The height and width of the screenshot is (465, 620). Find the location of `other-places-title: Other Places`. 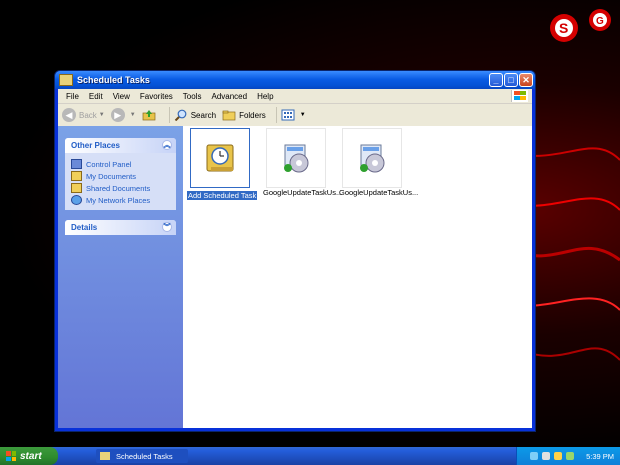

other-places-title: Other Places is located at coordinates (95, 145).